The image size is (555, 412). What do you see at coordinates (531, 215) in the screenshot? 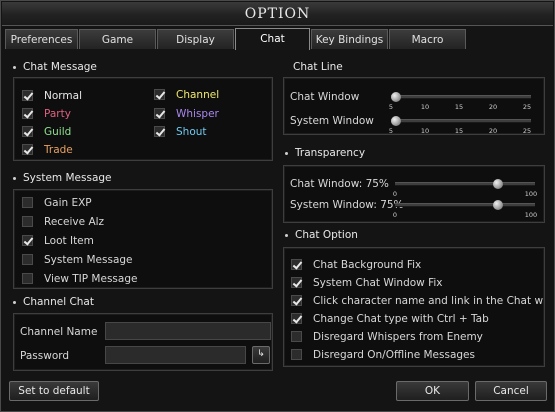
I see `transparency-slider-1-tick: 100` at bounding box center [531, 215].